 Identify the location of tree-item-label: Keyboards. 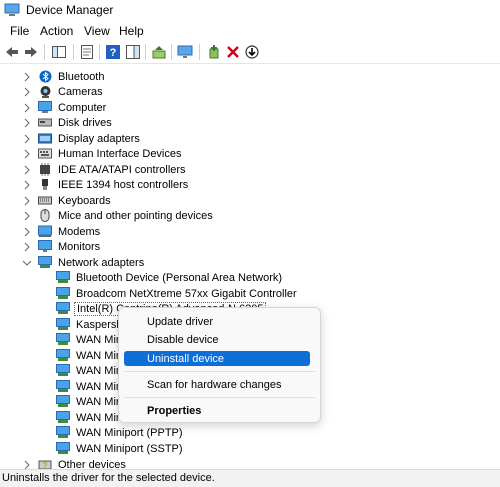
(84, 200).